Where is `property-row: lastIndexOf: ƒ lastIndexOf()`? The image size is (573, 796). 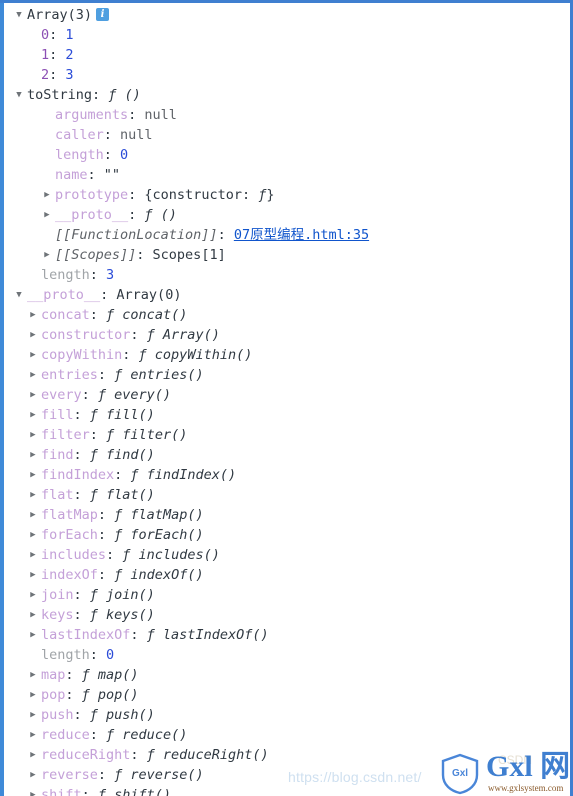 property-row: lastIndexOf: ƒ lastIndexOf() is located at coordinates (285, 635).